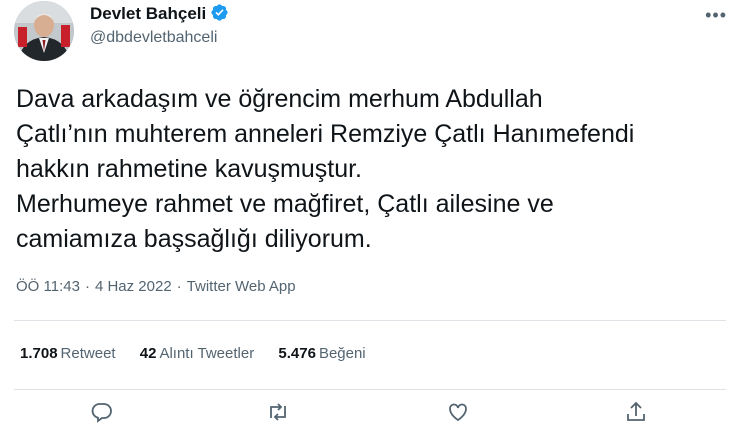 The height and width of the screenshot is (424, 740). I want to click on author-handle: @dbdevletbahceli, so click(153, 38).